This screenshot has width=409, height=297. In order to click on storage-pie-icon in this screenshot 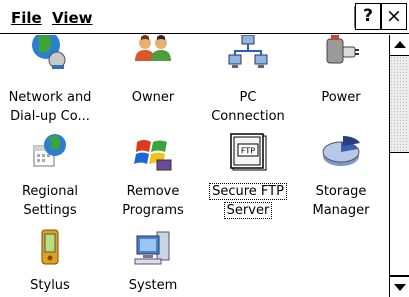, I will do `click(341, 151)`.